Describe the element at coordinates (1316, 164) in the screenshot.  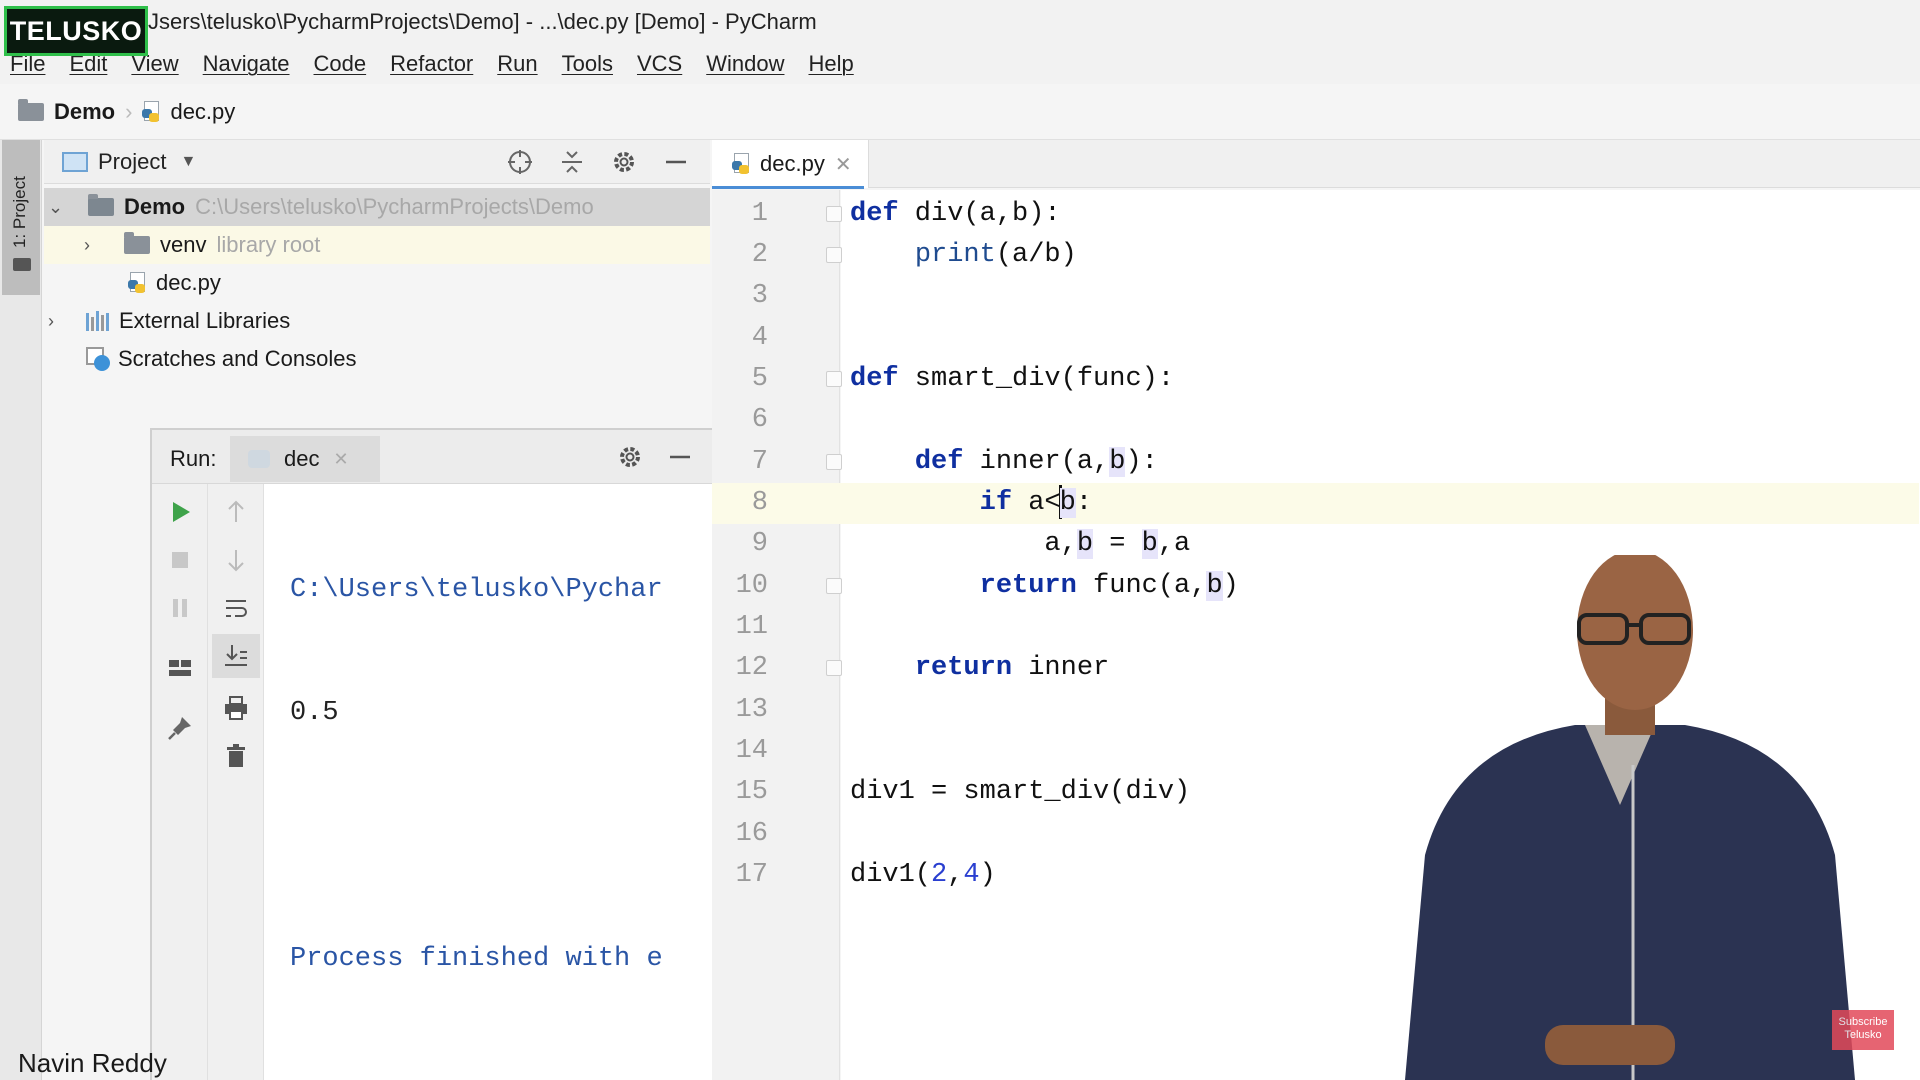
I see `editor-tab-bar: dec.py ✕` at that location.